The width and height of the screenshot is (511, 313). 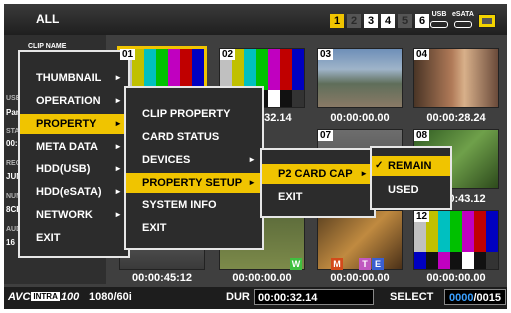 What do you see at coordinates (12, 143) in the screenshot?
I see `info-fragment: 00:` at bounding box center [12, 143].